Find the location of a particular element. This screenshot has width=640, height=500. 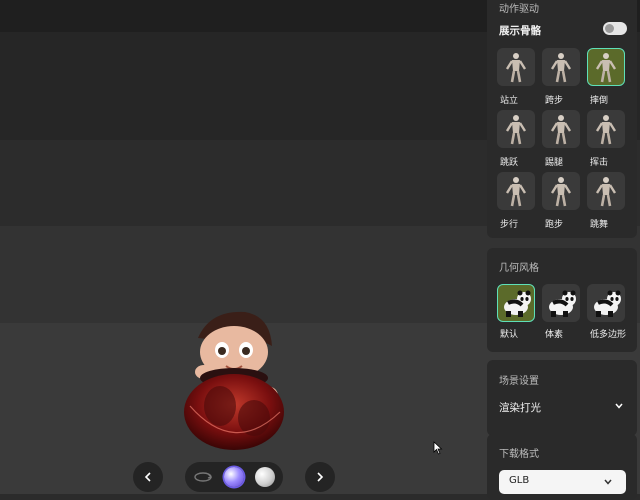

skeleton-toggle is located at coordinates (615, 28).